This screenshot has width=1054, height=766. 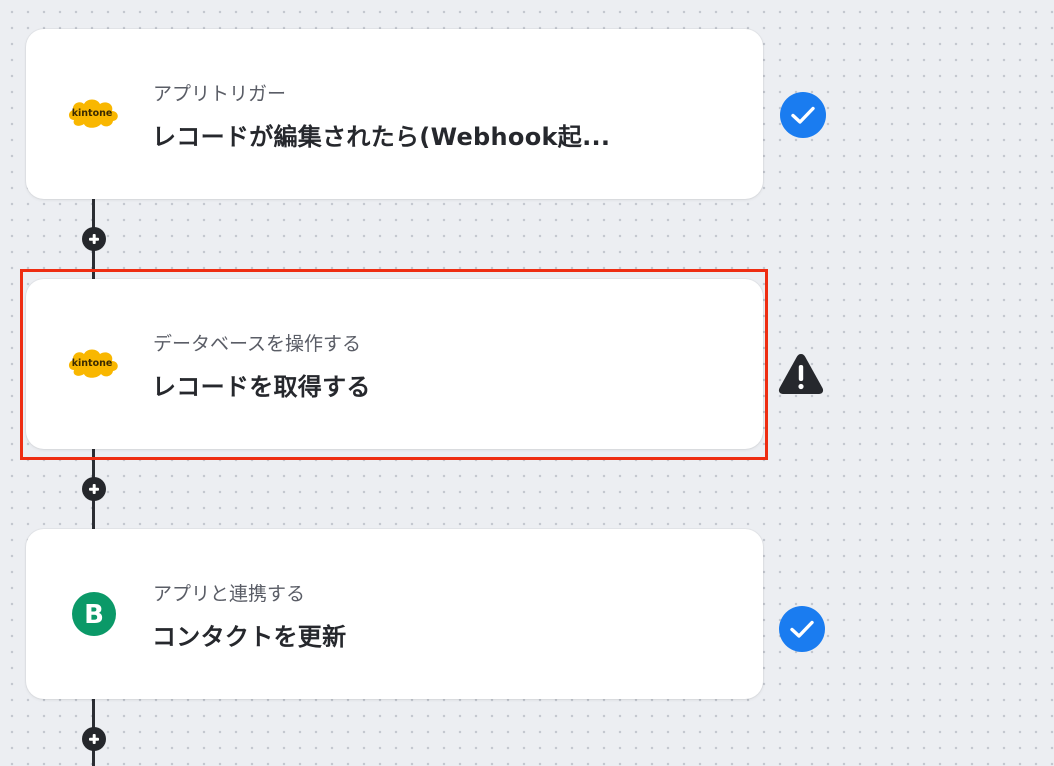 I want to click on step-type-label: アプリと連携する, so click(x=229, y=594).